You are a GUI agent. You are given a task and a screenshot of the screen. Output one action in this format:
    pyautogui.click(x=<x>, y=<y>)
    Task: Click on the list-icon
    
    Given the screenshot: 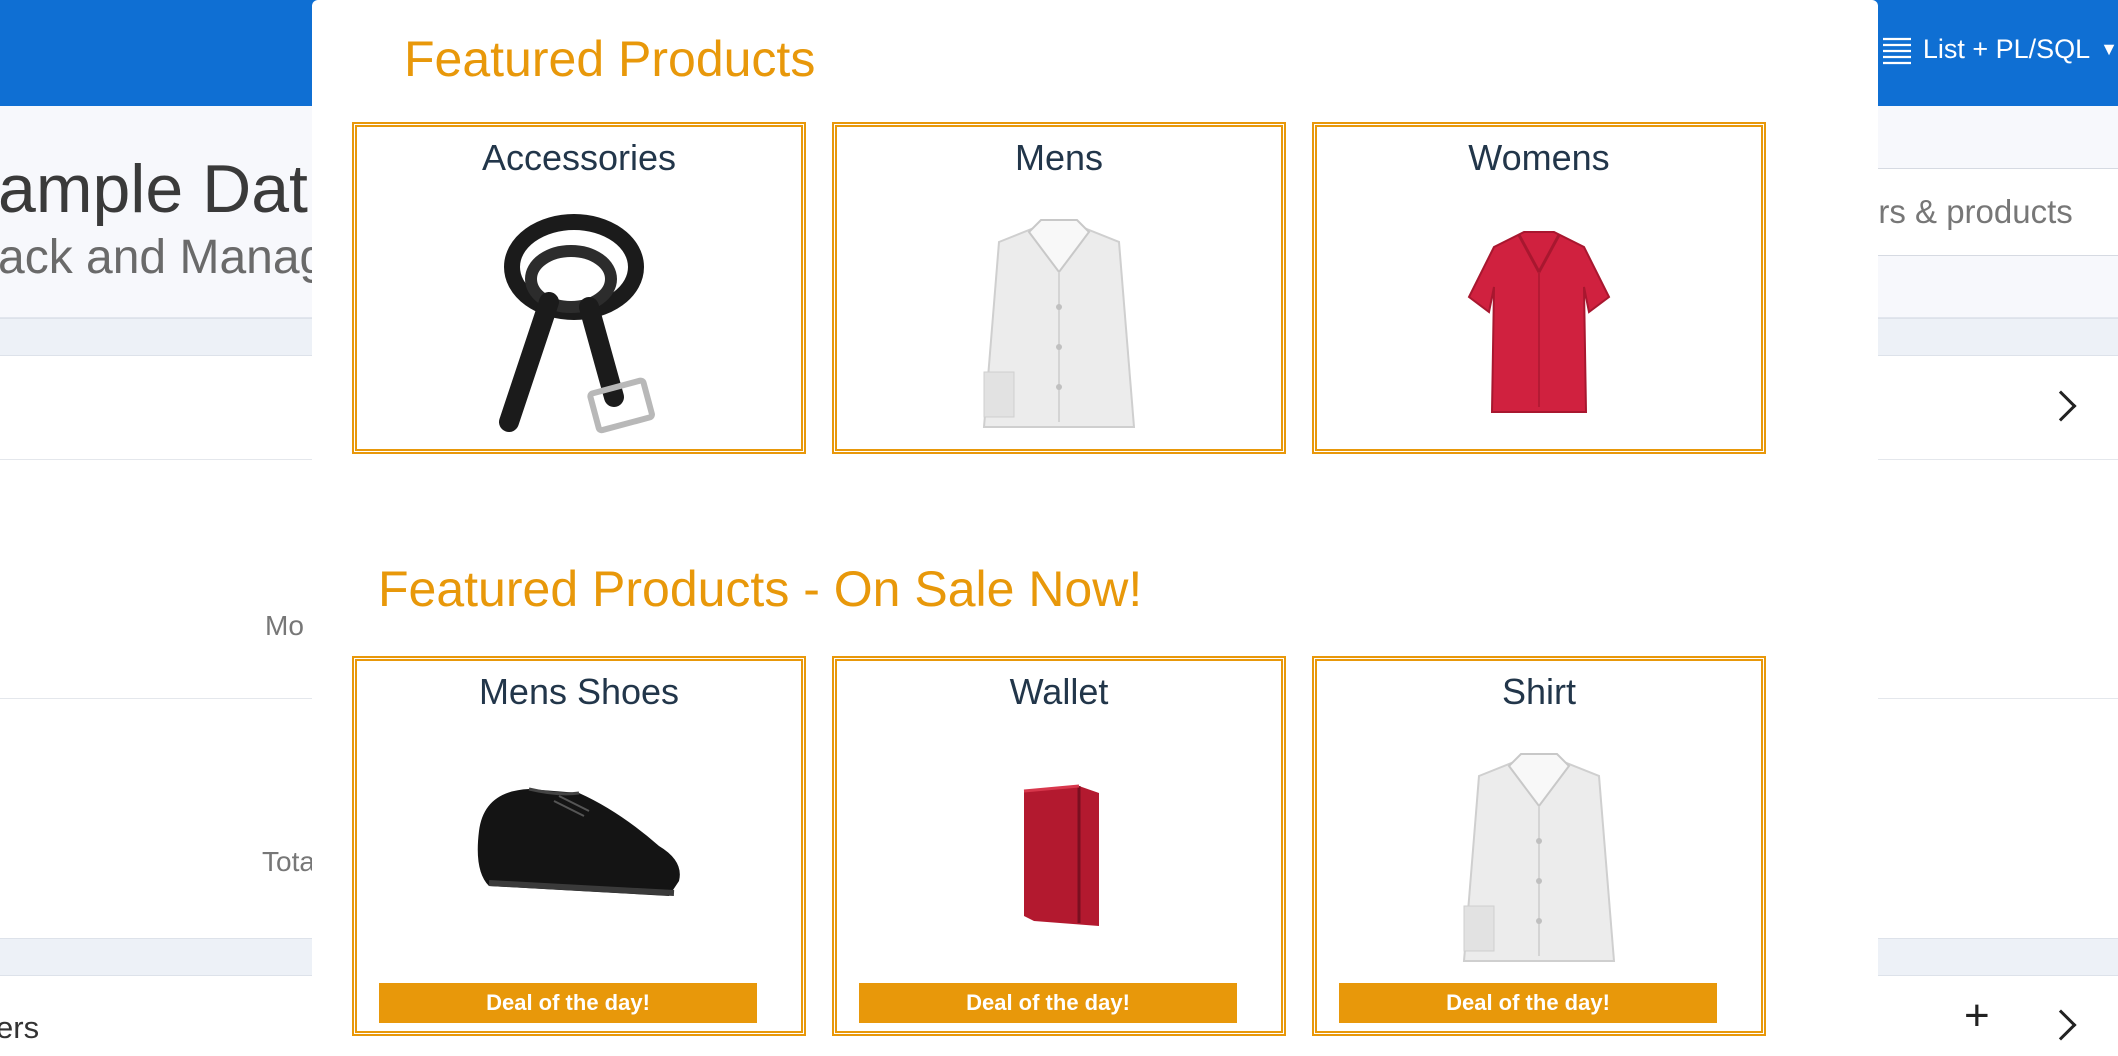 What is the action you would take?
    pyautogui.click(x=1896, y=50)
    